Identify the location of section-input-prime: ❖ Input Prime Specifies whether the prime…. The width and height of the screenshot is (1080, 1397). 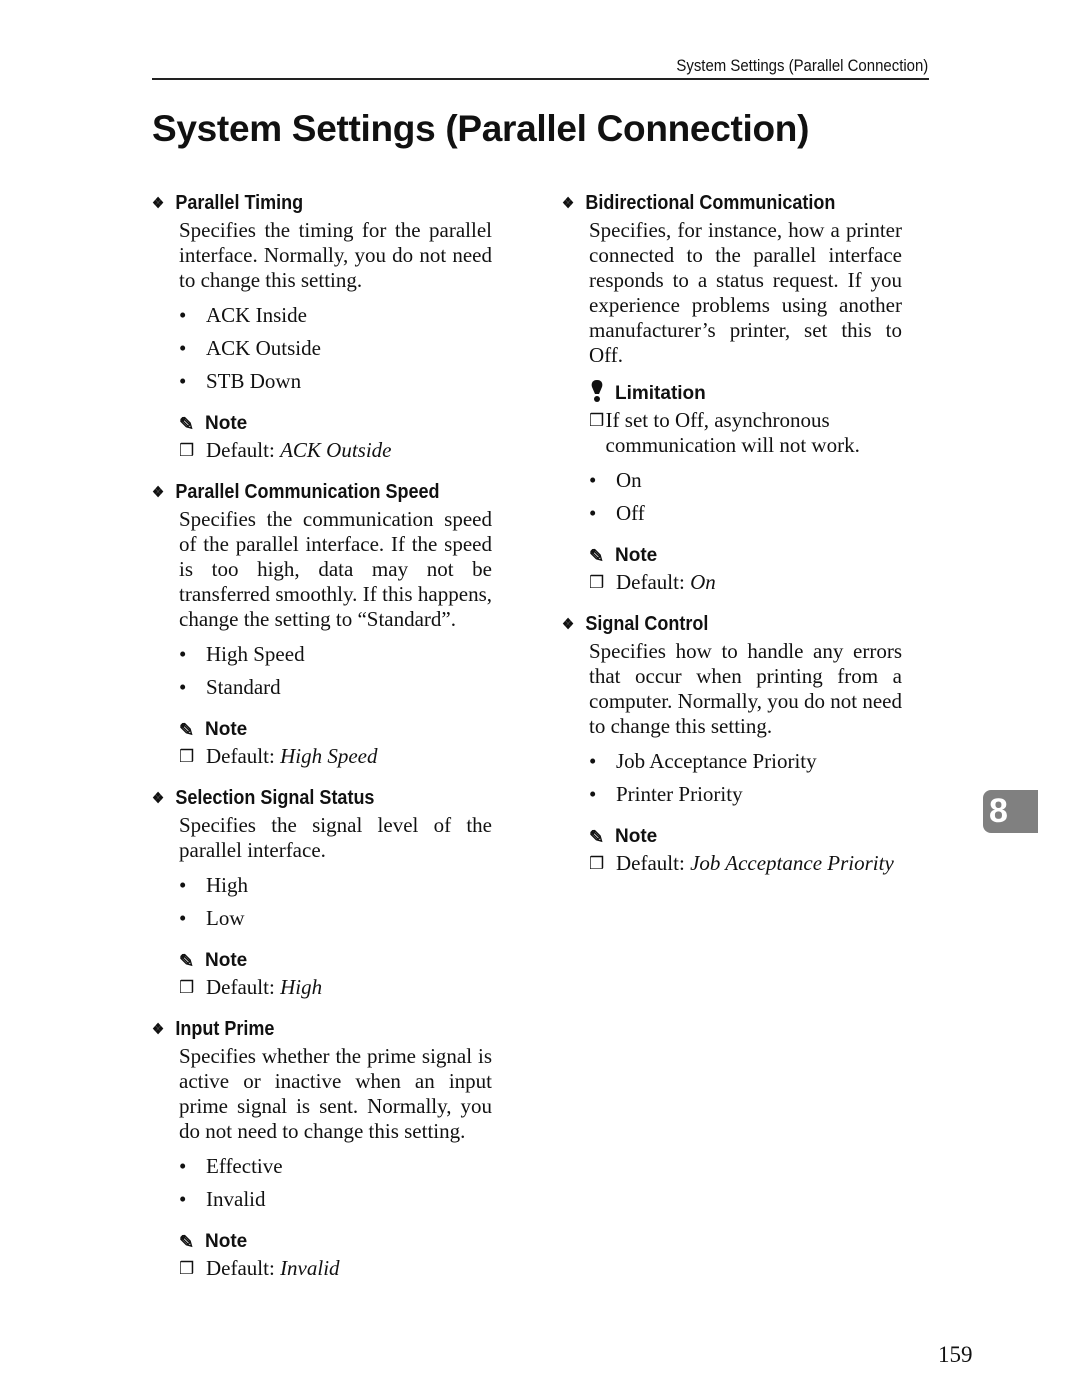
(322, 1147).